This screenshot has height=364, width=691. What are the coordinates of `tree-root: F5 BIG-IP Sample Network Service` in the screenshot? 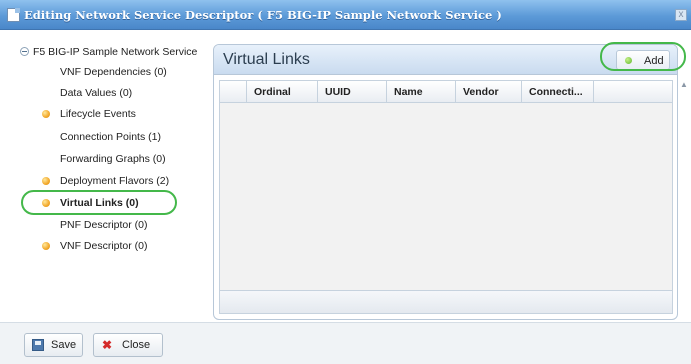 It's located at (115, 52).